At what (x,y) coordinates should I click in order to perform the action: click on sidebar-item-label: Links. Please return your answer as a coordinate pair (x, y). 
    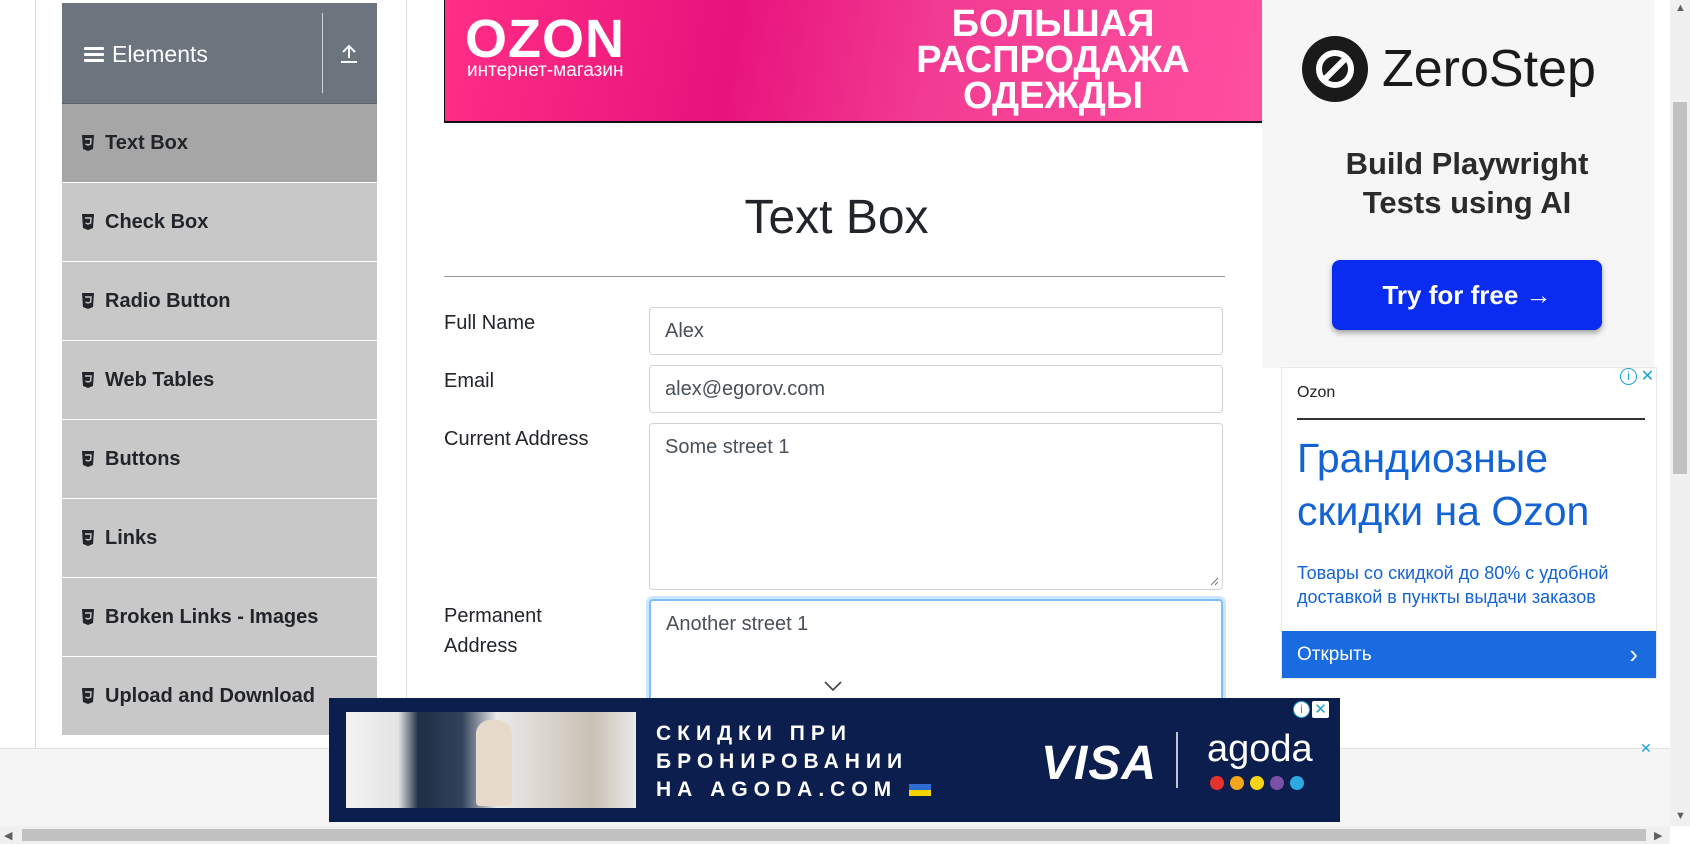
    Looking at the image, I should click on (131, 537).